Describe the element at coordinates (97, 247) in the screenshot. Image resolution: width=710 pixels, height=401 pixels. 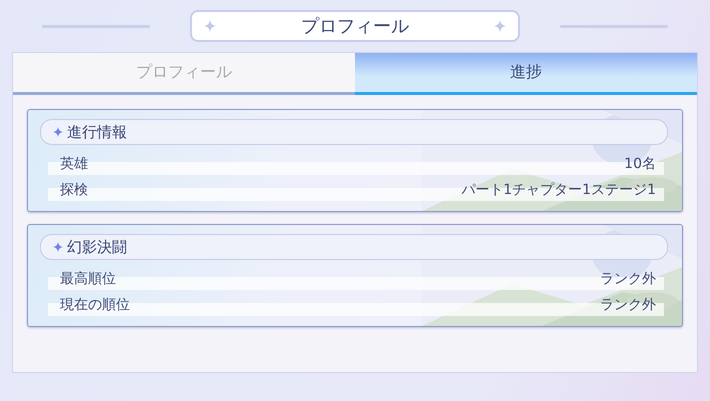
I see `section-title: 幻影決闘` at that location.